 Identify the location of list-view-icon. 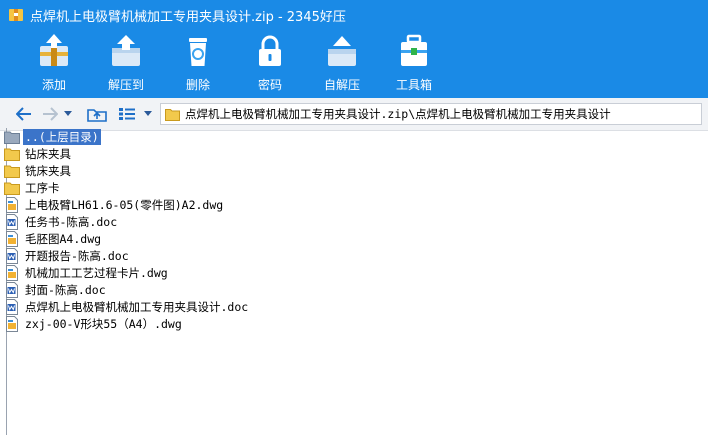
(127, 114).